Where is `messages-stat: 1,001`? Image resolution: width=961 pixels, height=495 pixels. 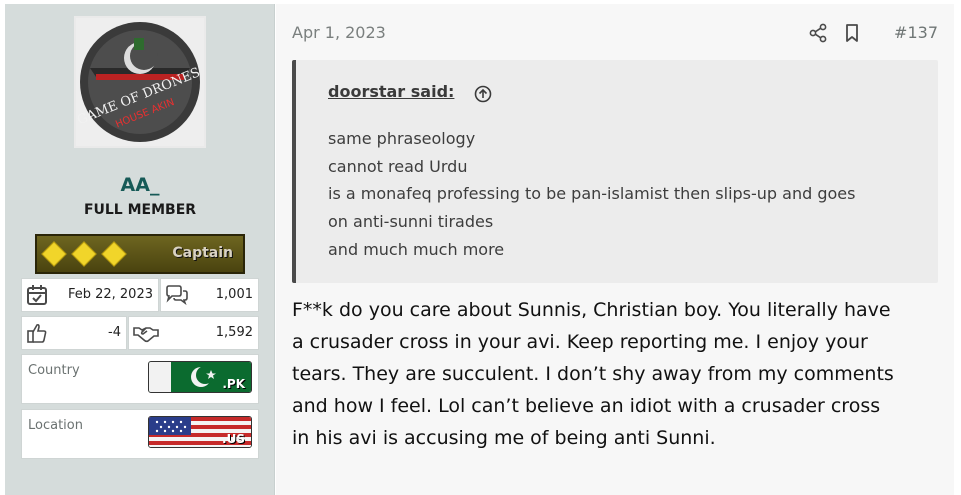
messages-stat: 1,001 is located at coordinates (209, 295).